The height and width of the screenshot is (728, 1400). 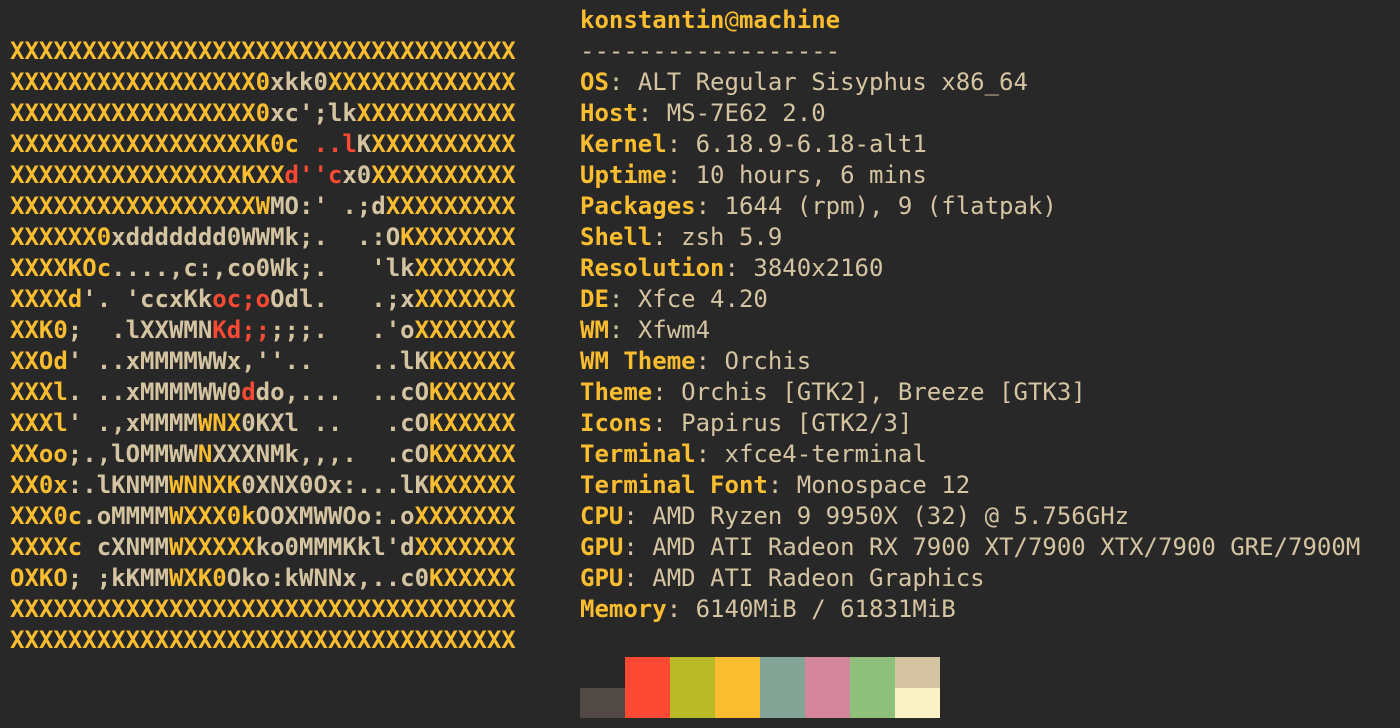 What do you see at coordinates (335, 144) in the screenshot?
I see `logo-segment: ..l` at bounding box center [335, 144].